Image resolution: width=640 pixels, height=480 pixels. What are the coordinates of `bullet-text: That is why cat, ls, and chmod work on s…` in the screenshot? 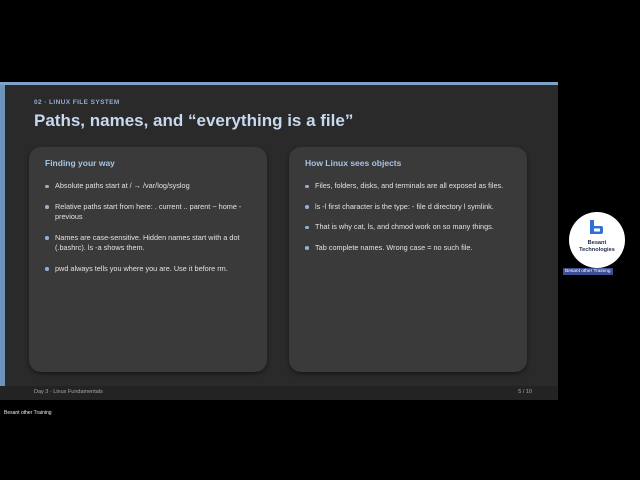 It's located at (404, 227).